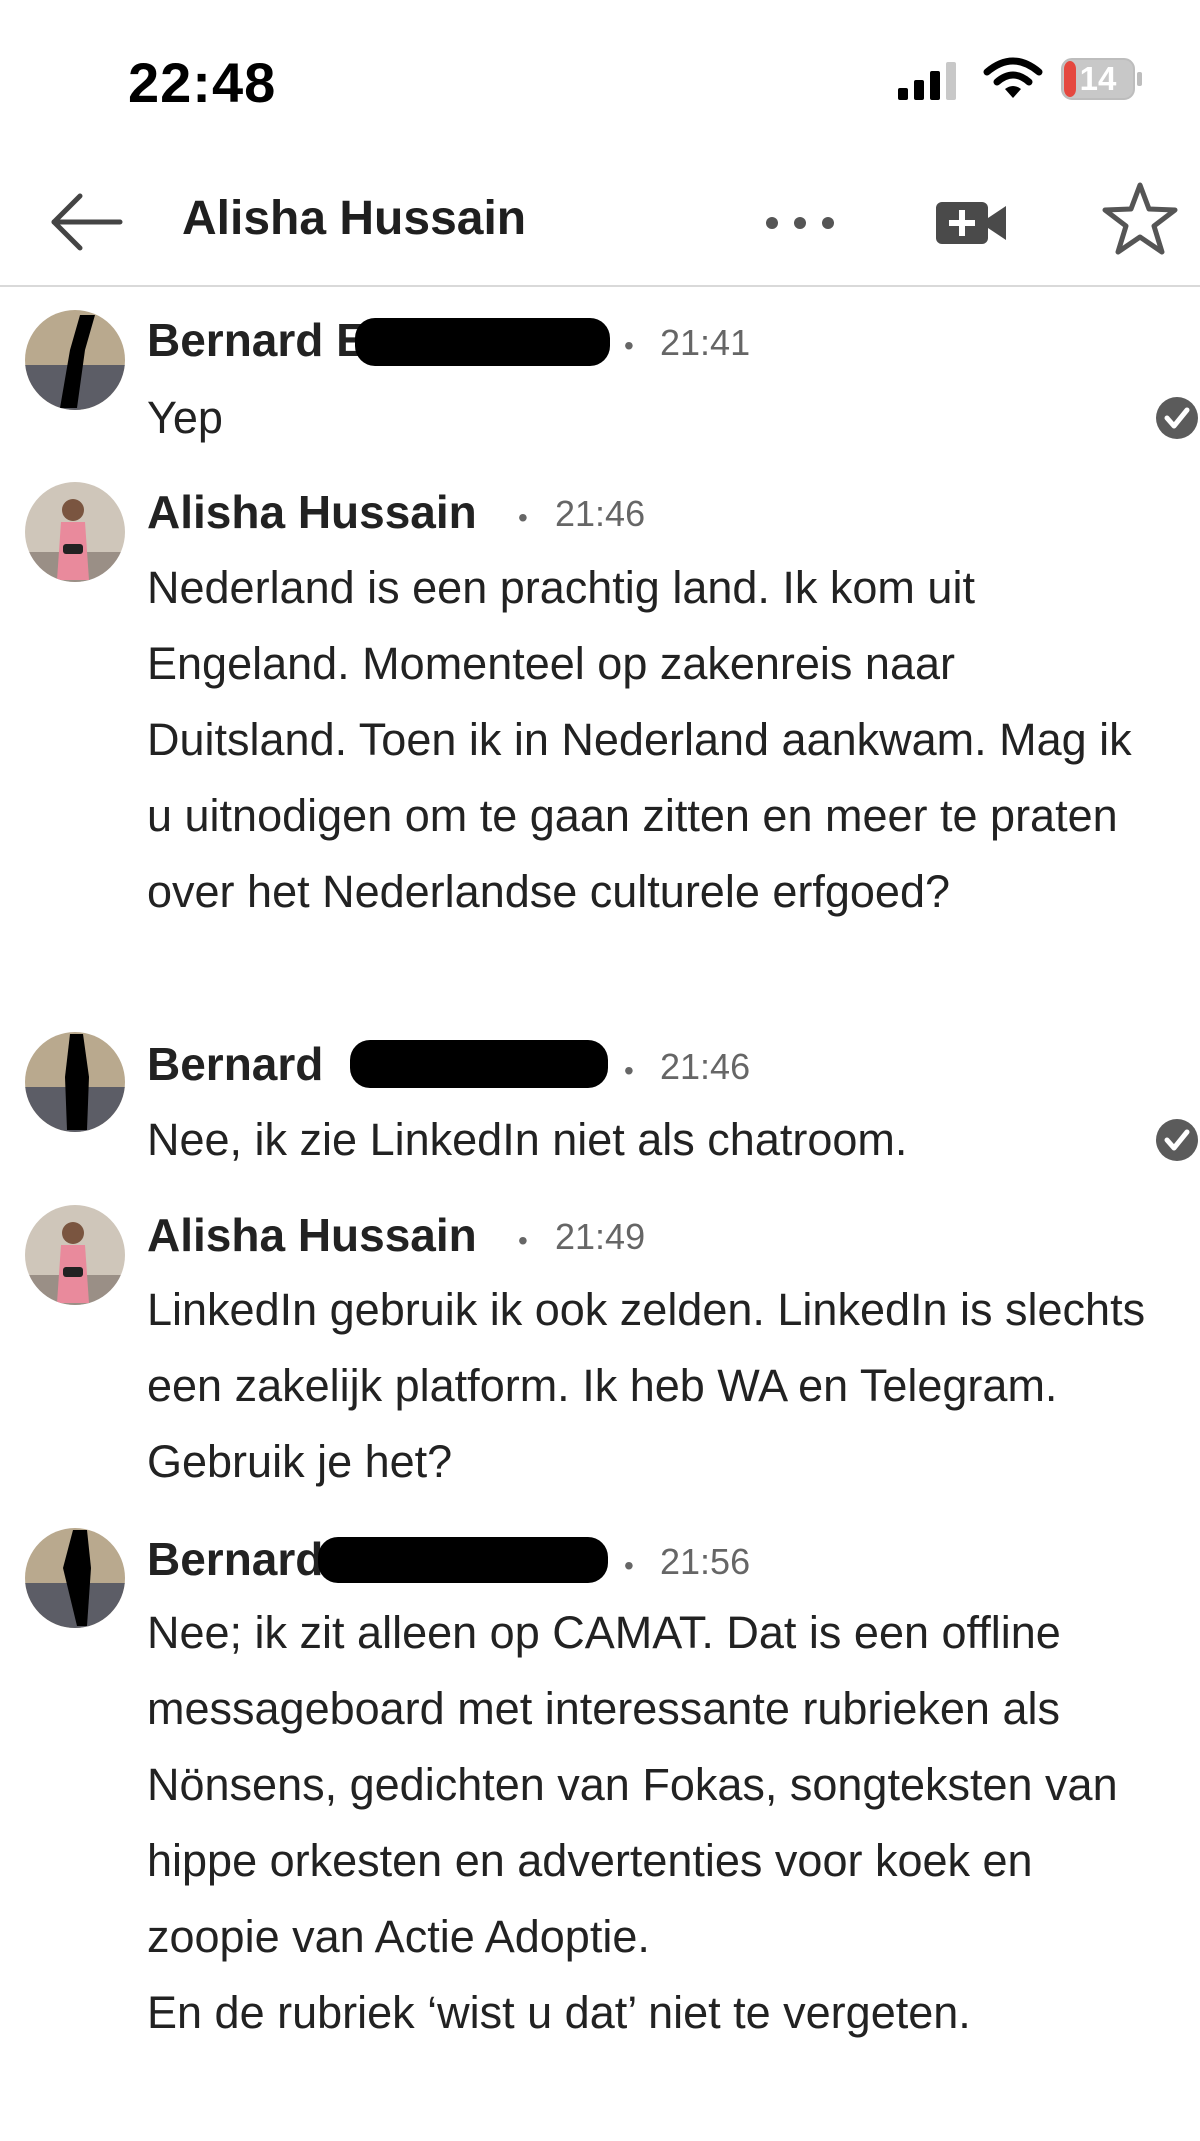 The height and width of the screenshot is (2141, 1200). Describe the element at coordinates (185, 417) in the screenshot. I see `message-text: Yep` at that location.